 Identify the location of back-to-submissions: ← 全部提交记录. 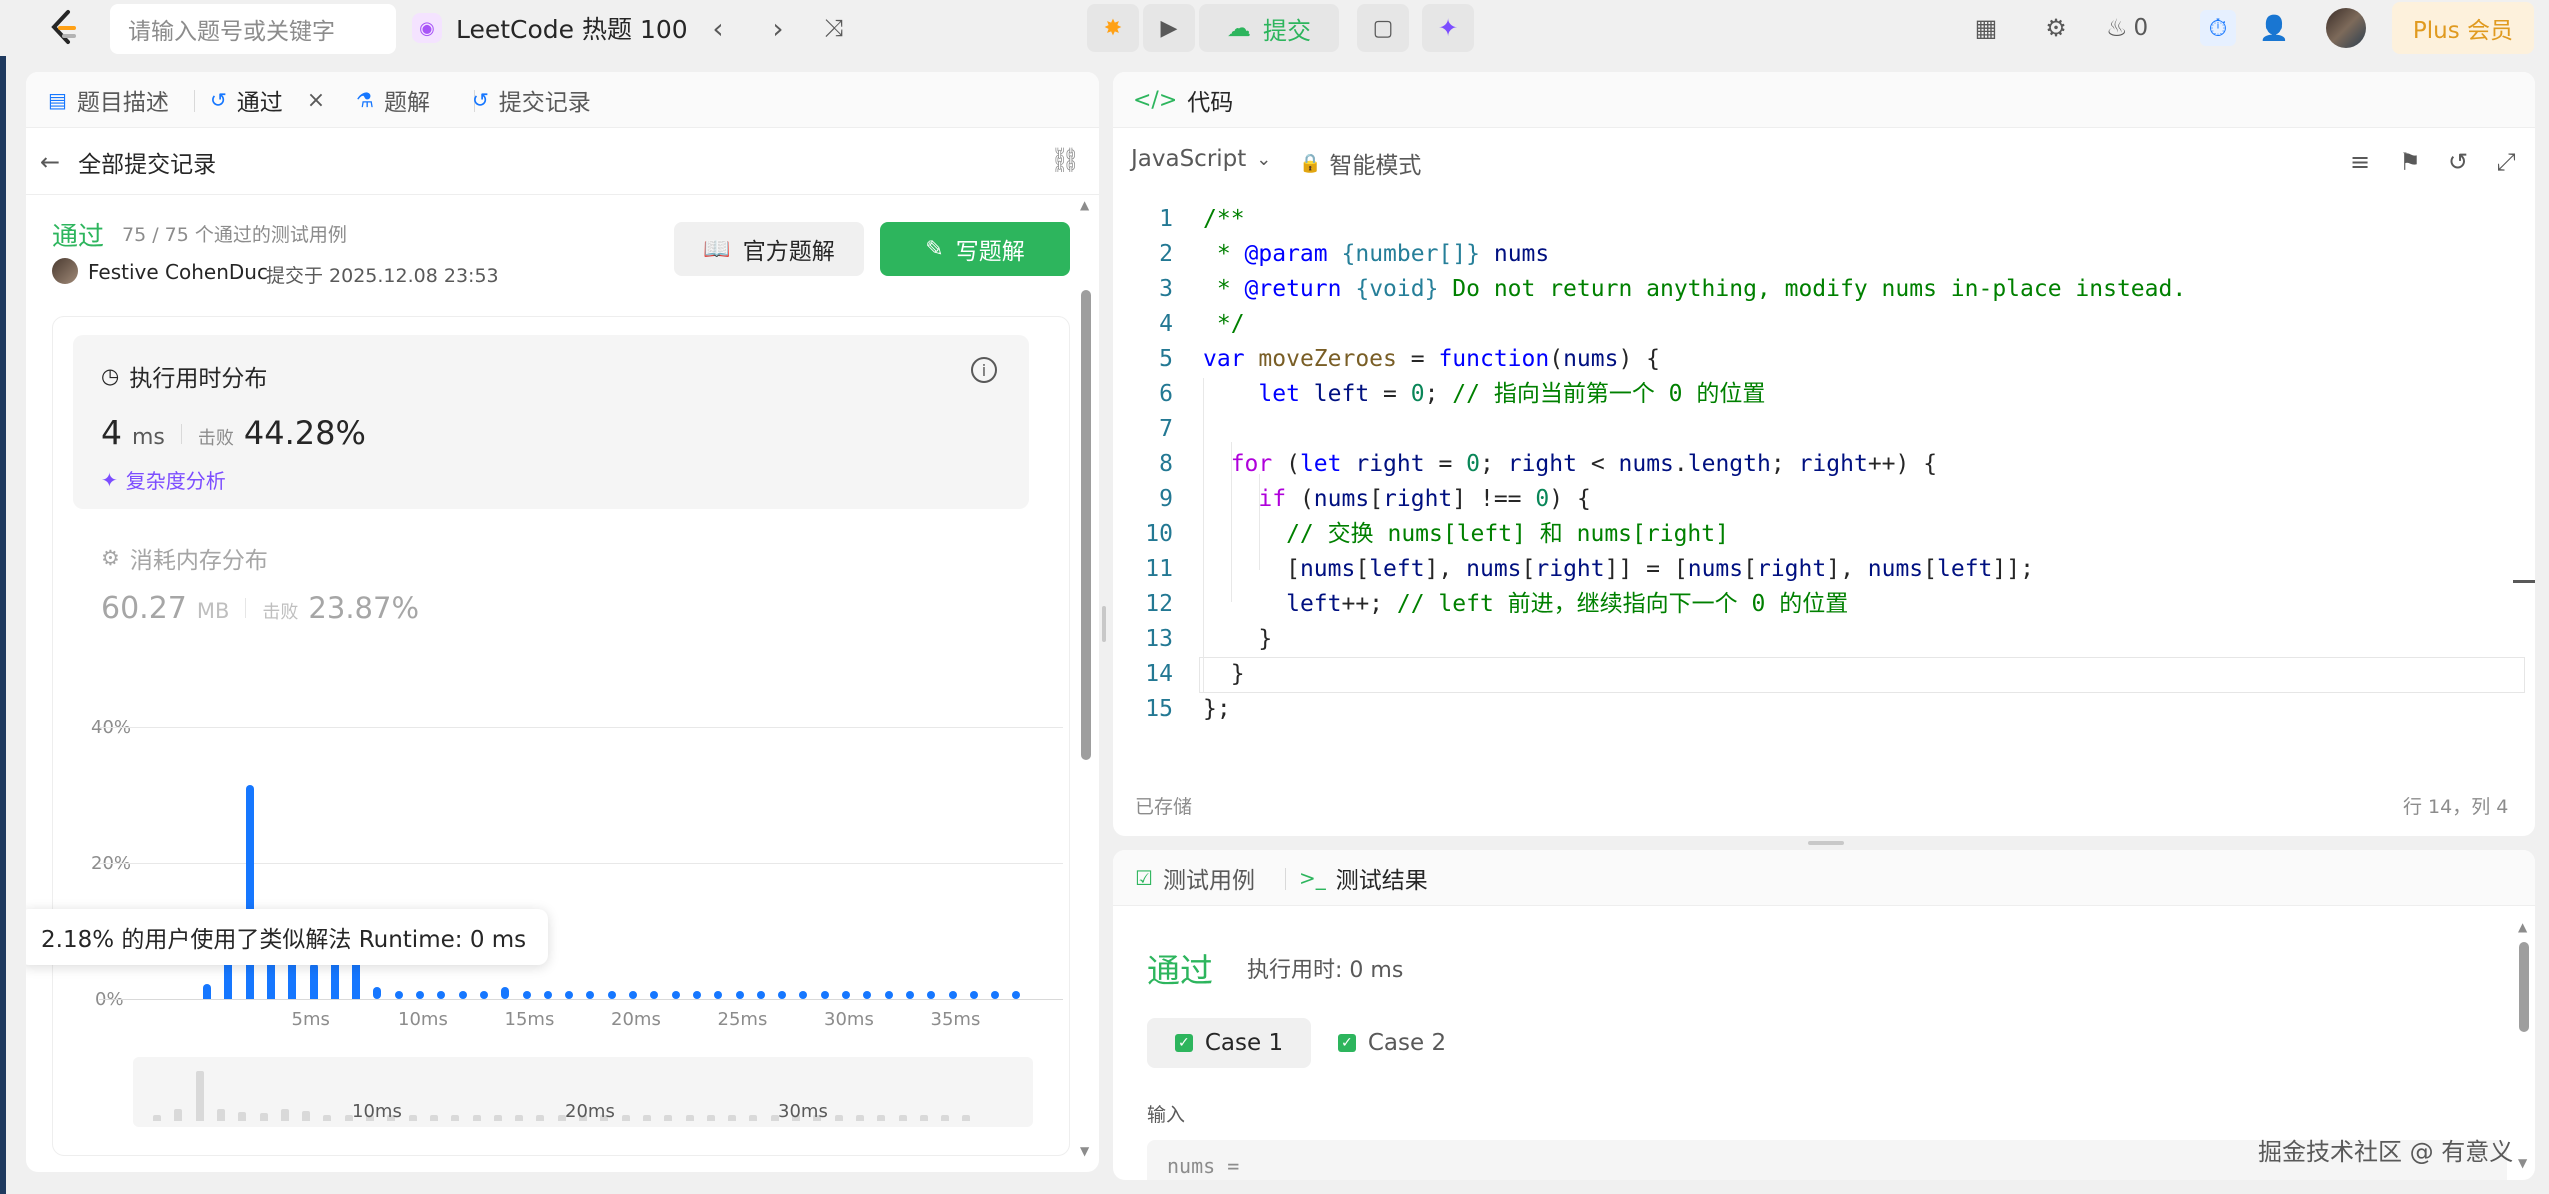
(128, 162).